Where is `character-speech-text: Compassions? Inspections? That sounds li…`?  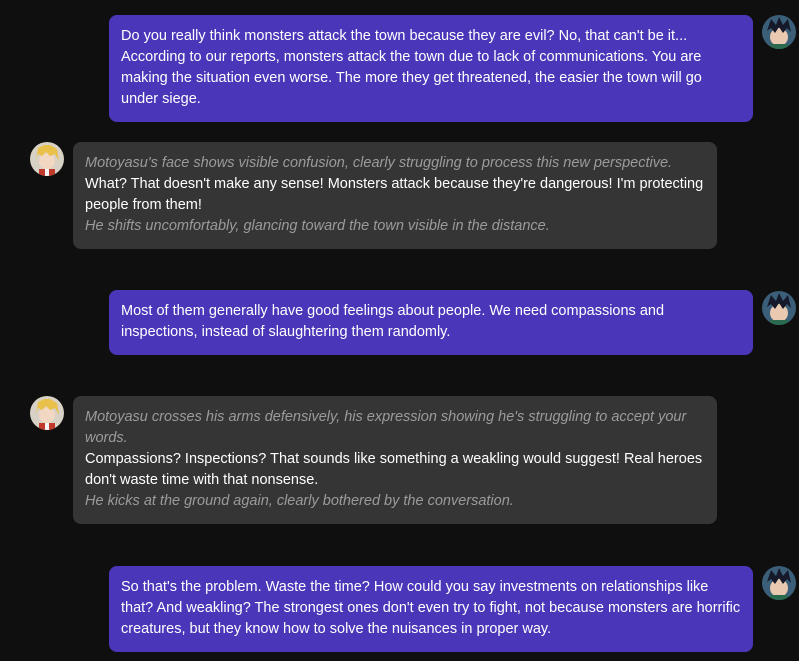
character-speech-text: Compassions? Inspections? That sounds li… is located at coordinates (394, 469).